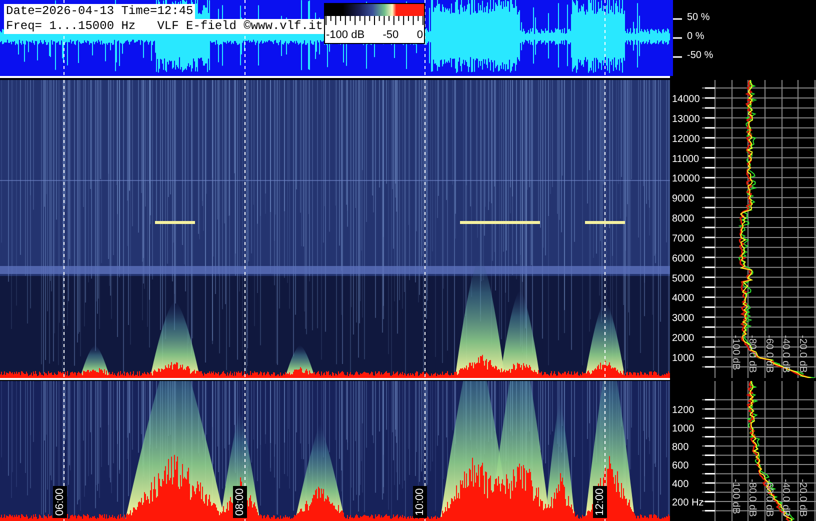 This screenshot has width=816, height=521. Describe the element at coordinates (698, 17) in the screenshot. I see `percent-axis-label: 50 %` at that location.